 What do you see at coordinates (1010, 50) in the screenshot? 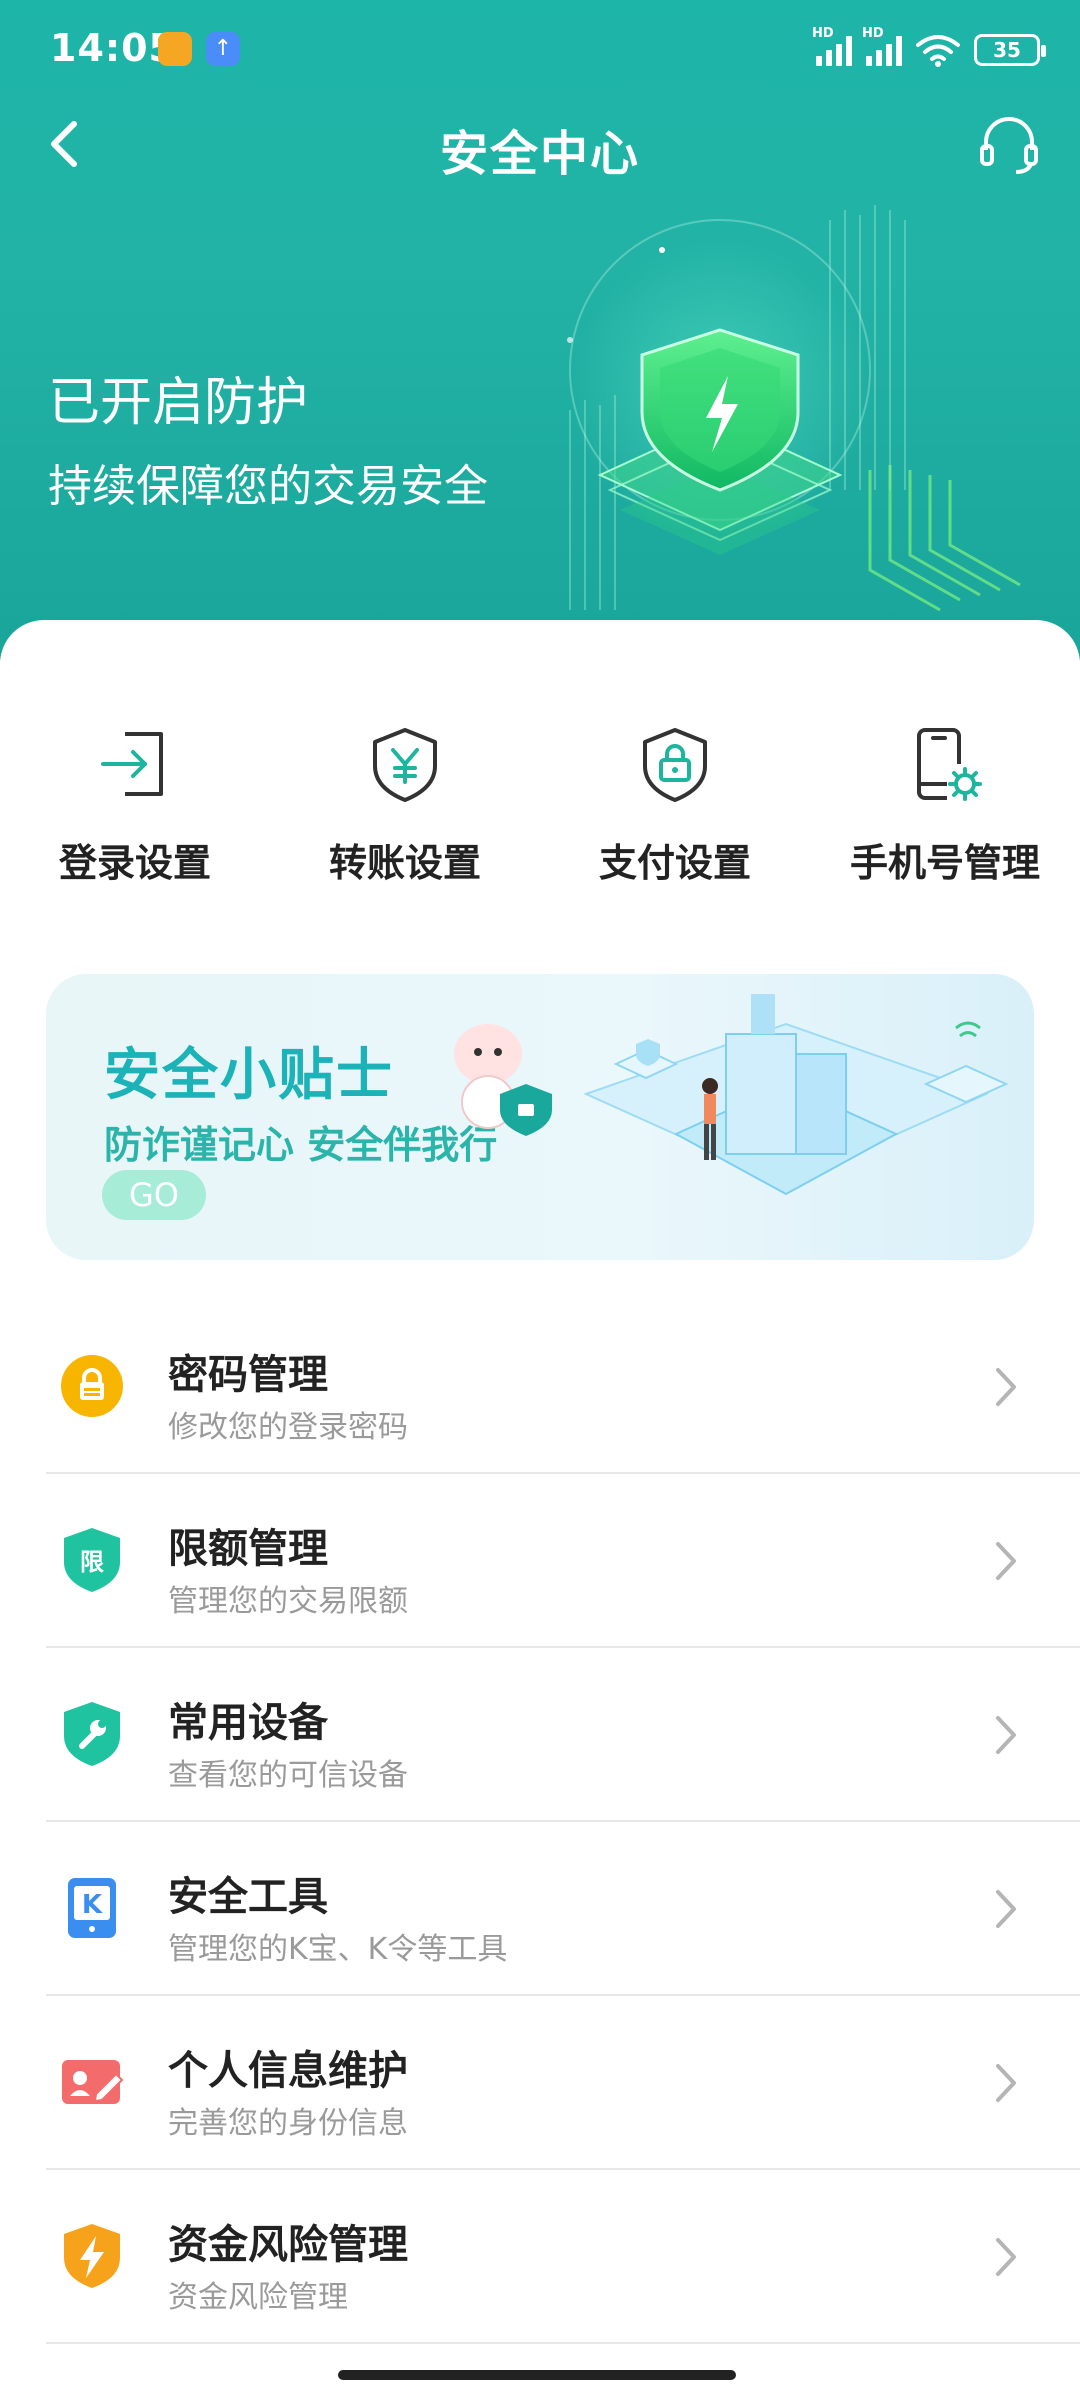
I see `battery-icon: 35` at bounding box center [1010, 50].